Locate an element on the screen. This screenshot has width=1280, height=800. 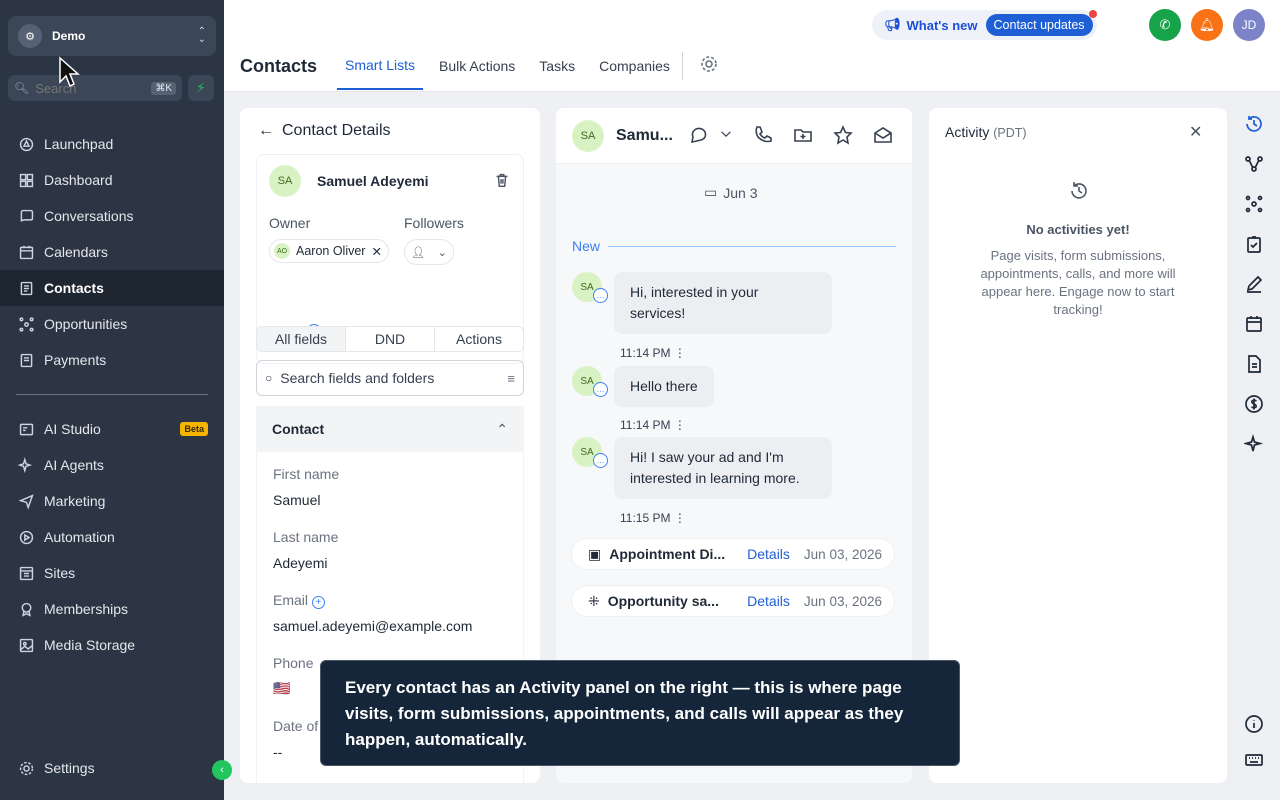
sidebar-search: 🔍︎ ⌘K is located at coordinates (95, 88).